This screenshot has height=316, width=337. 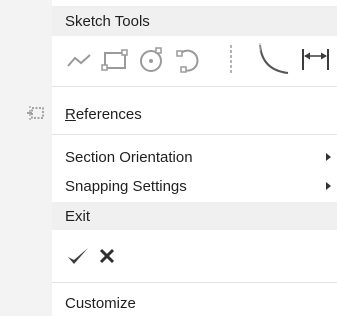 I want to click on exit-actions-row, so click(x=194, y=256).